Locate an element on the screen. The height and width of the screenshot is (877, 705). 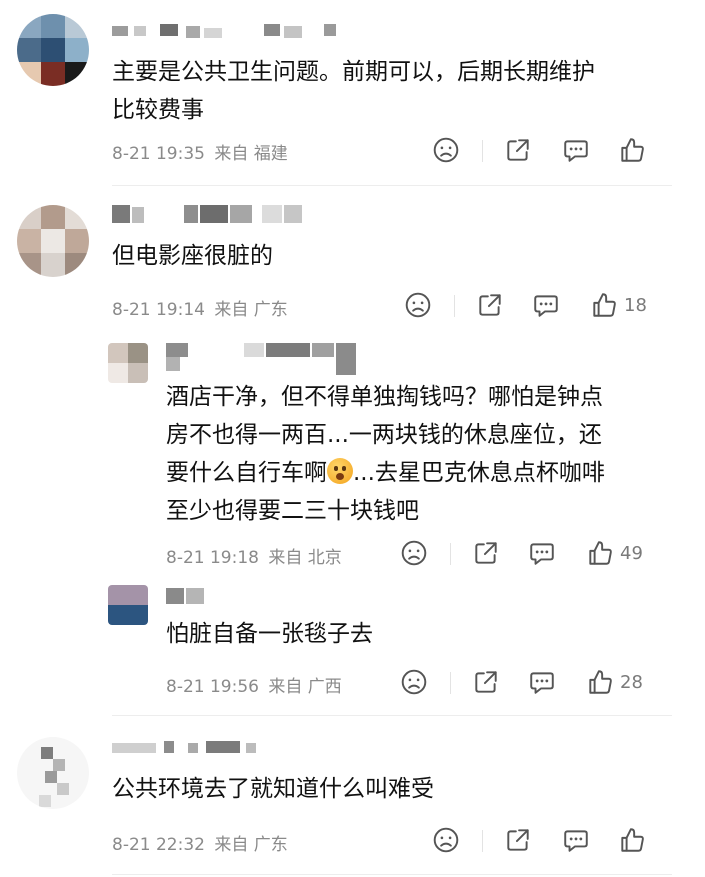
comment-meta: 8-21 19:35 来自 福建 is located at coordinates (200, 151).